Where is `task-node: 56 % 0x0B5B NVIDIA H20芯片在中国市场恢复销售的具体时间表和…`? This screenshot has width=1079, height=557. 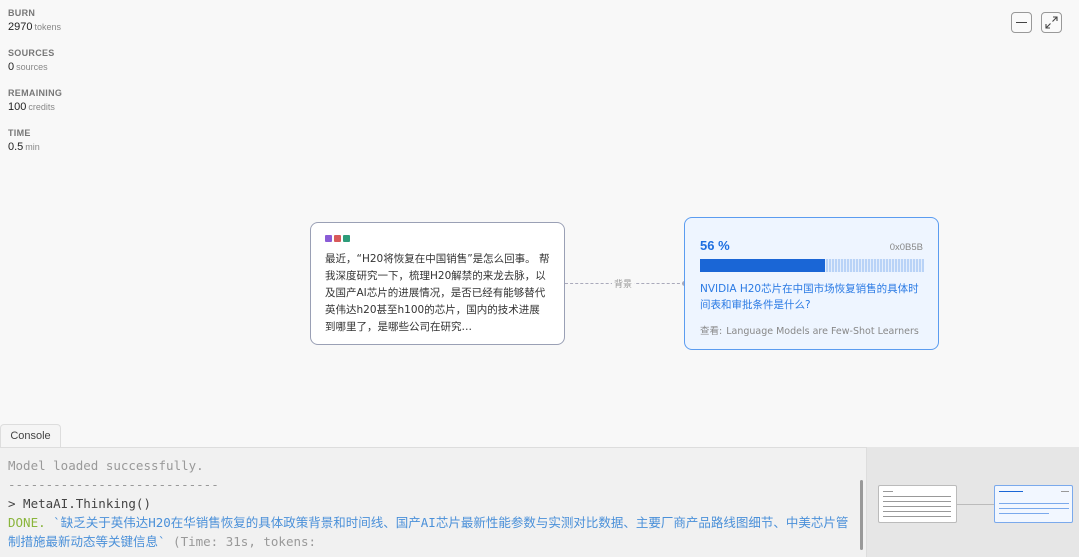 task-node: 56 % 0x0B5B NVIDIA H20芯片在中国市场恢复销售的具体时间表和… is located at coordinates (811, 283).